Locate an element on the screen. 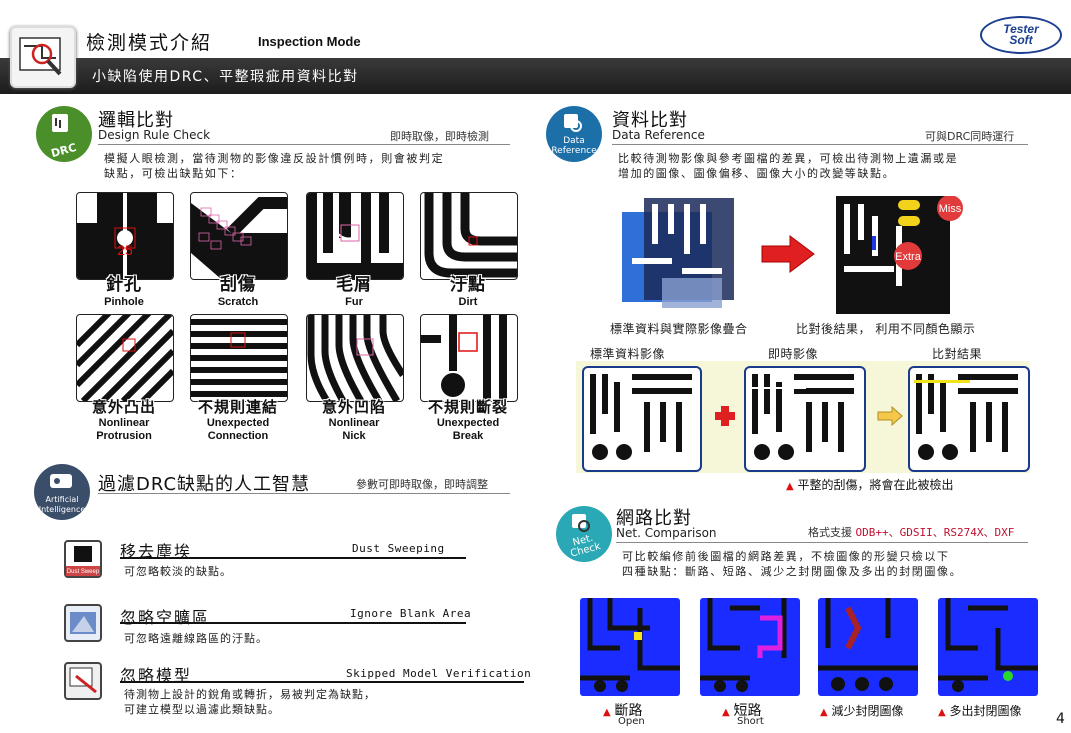  result-pcb-image is located at coordinates (969, 419).